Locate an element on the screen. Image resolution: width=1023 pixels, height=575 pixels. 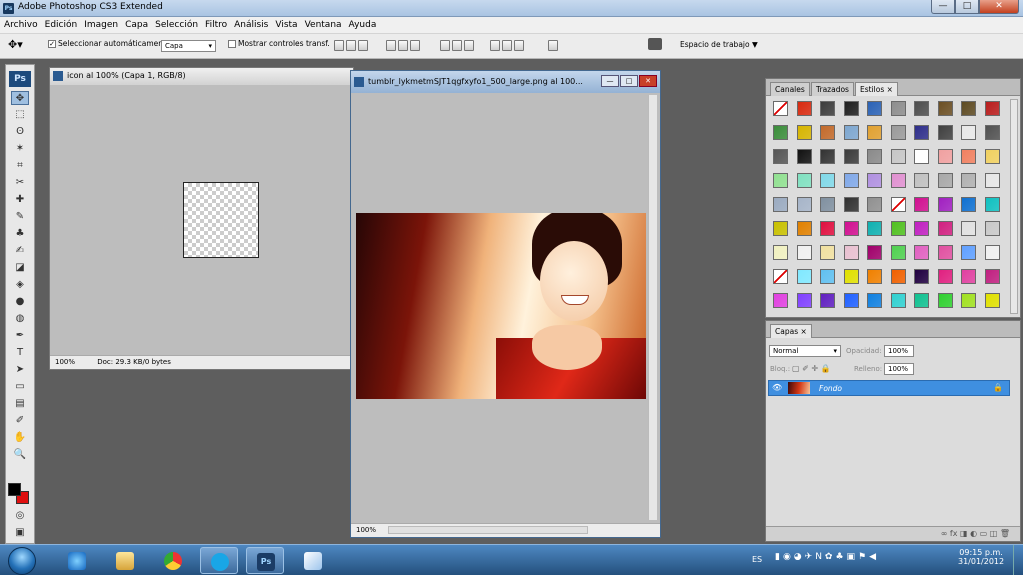
menu-ventana: Ventana is located at coordinates (323, 25).